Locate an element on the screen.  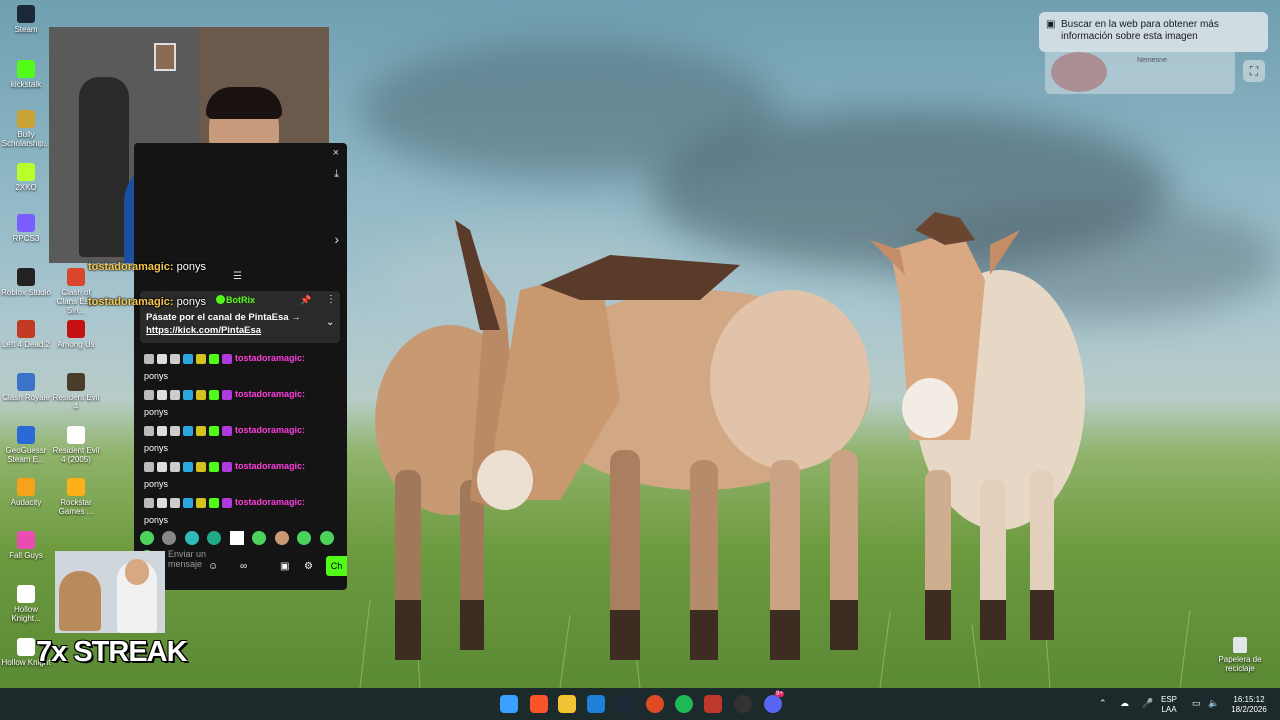
filter-icon: ☰ is located at coordinates (237, 276).